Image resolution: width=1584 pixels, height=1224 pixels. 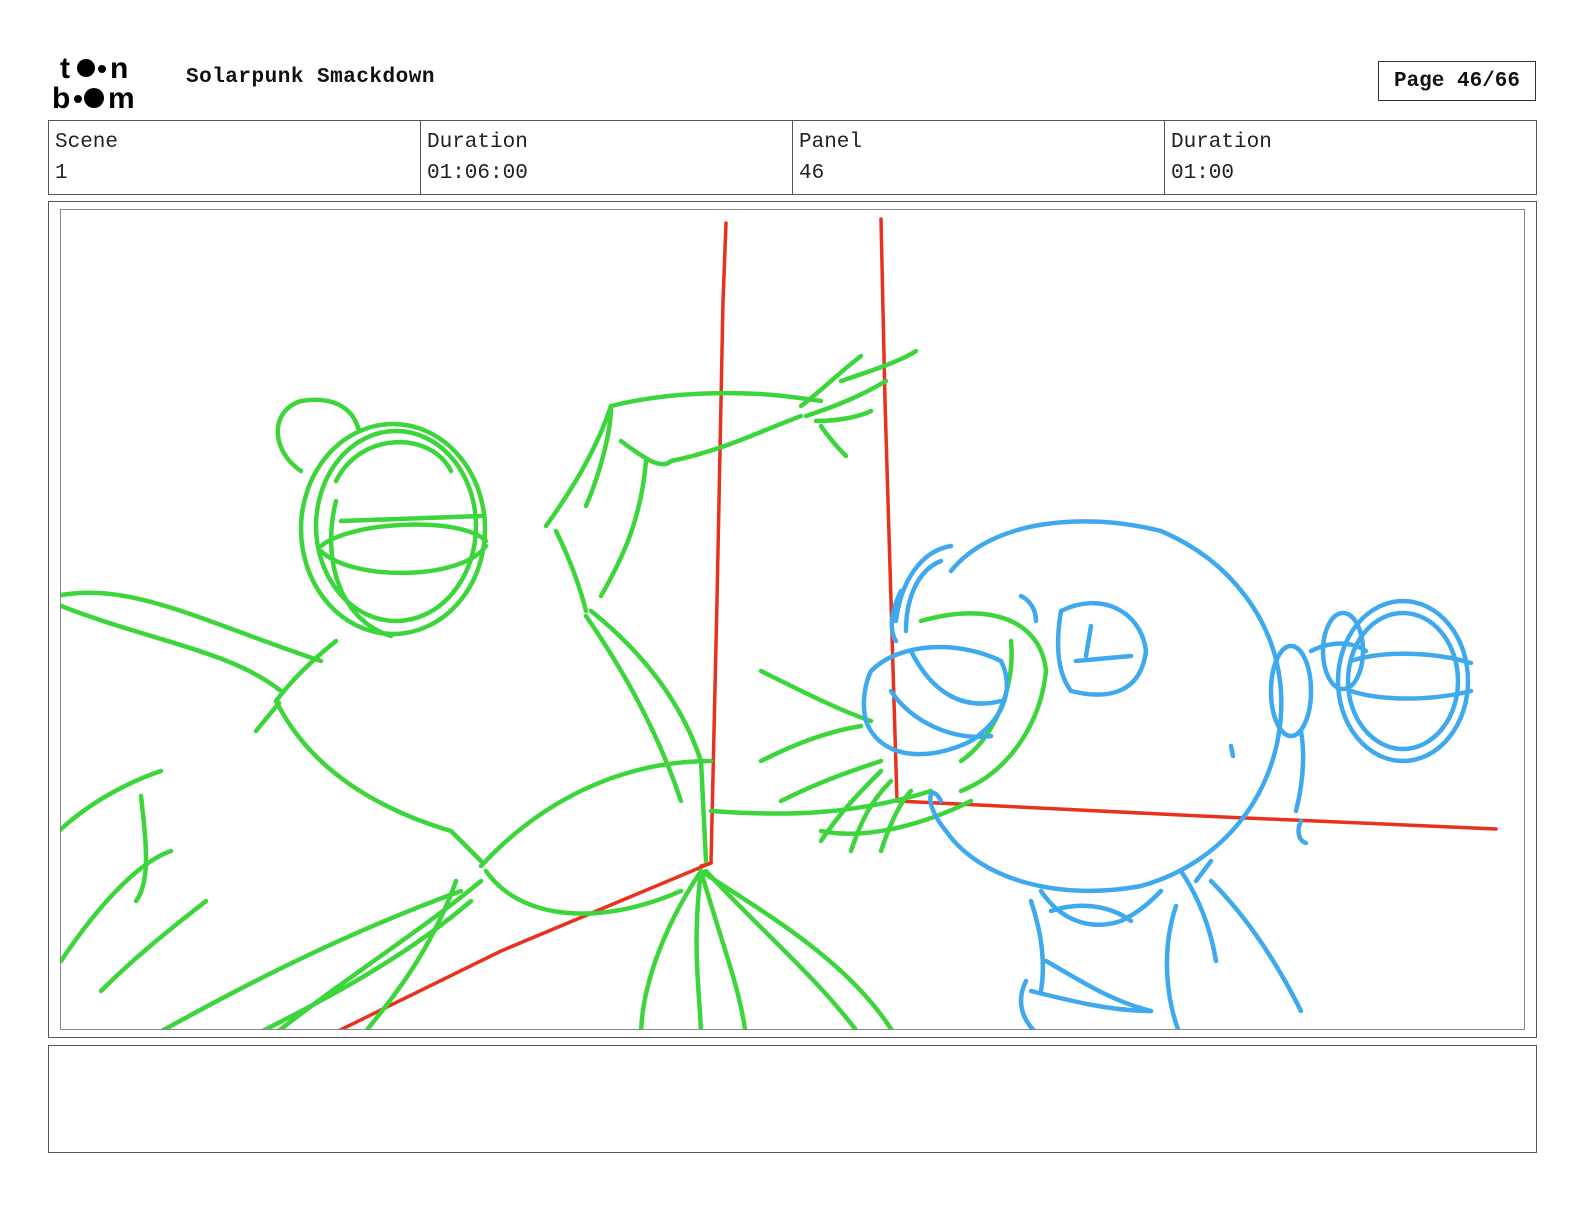 What do you see at coordinates (1419, 81) in the screenshot?
I see `page-label: Page` at bounding box center [1419, 81].